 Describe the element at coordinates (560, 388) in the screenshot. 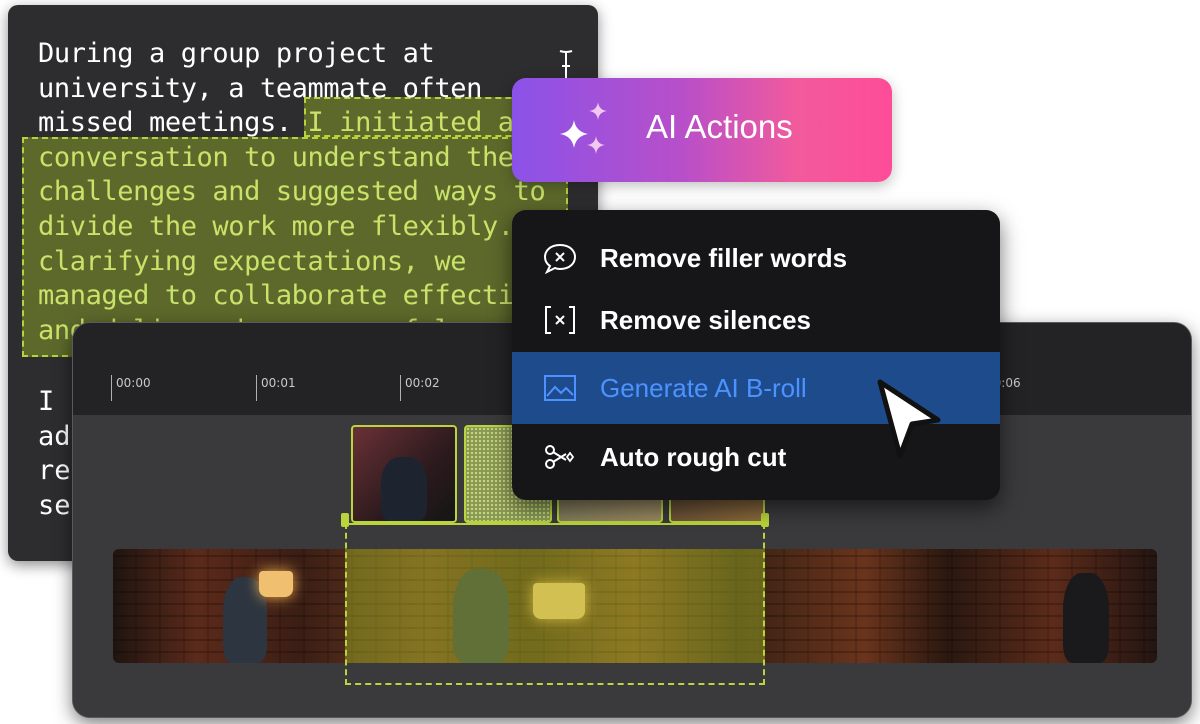

I see `image-icon` at that location.